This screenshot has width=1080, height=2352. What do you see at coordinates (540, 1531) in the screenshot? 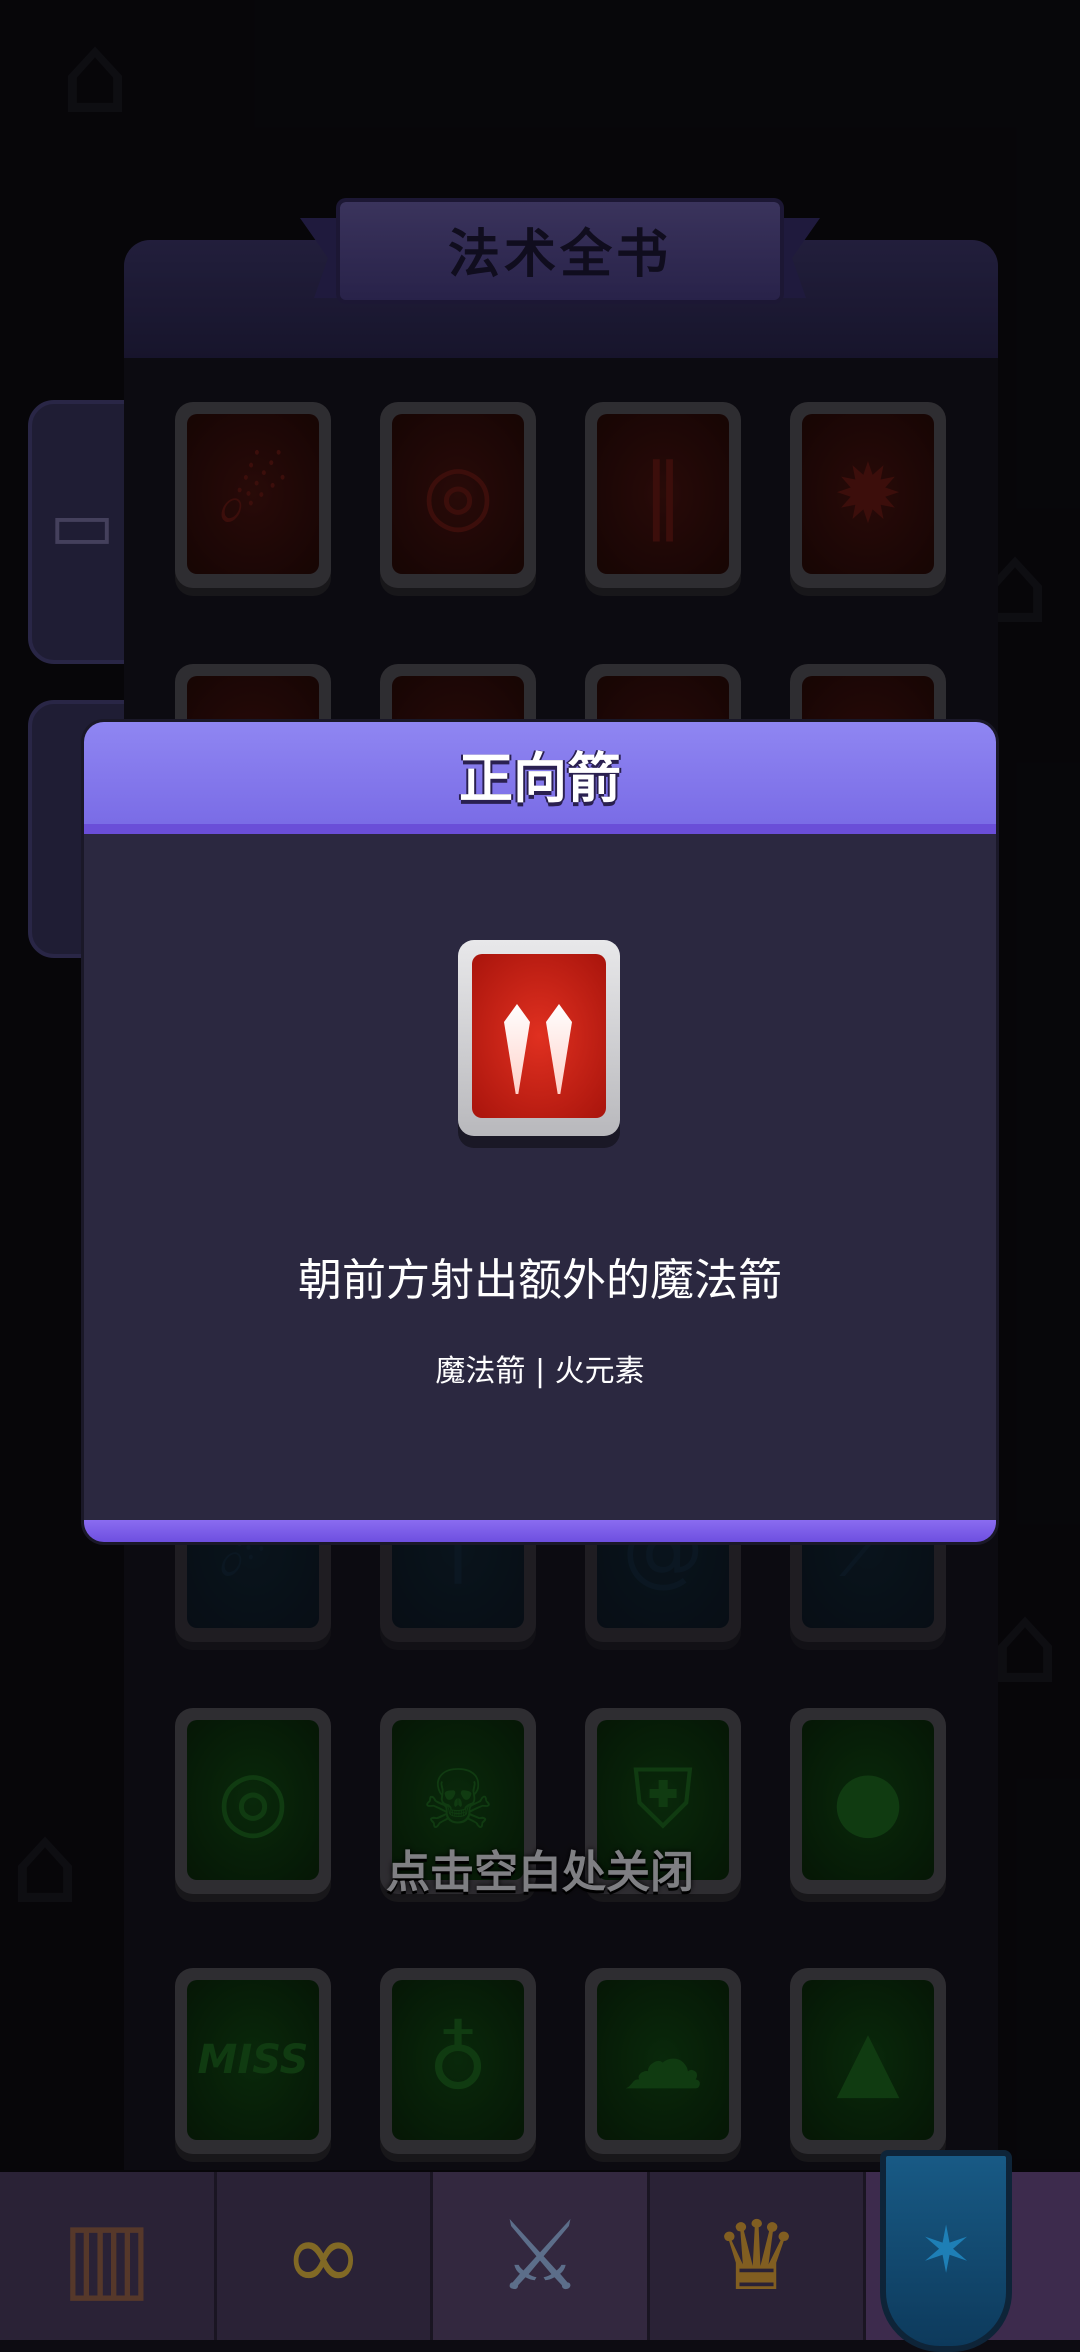
I see `modal-footer-bar` at bounding box center [540, 1531].